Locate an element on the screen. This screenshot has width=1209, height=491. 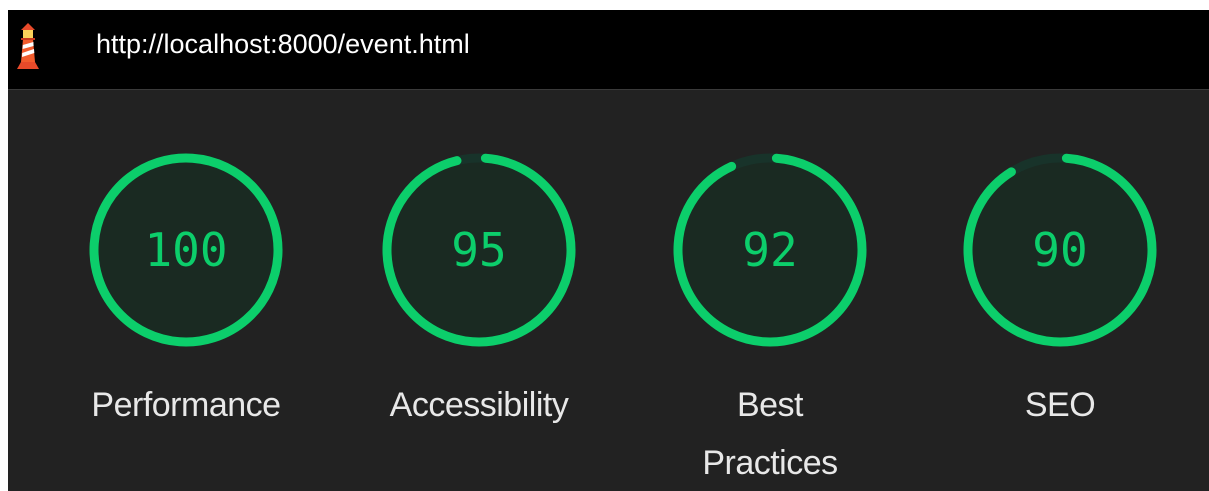
gauge-label-best-practices: Best Practices is located at coordinates (770, 434).